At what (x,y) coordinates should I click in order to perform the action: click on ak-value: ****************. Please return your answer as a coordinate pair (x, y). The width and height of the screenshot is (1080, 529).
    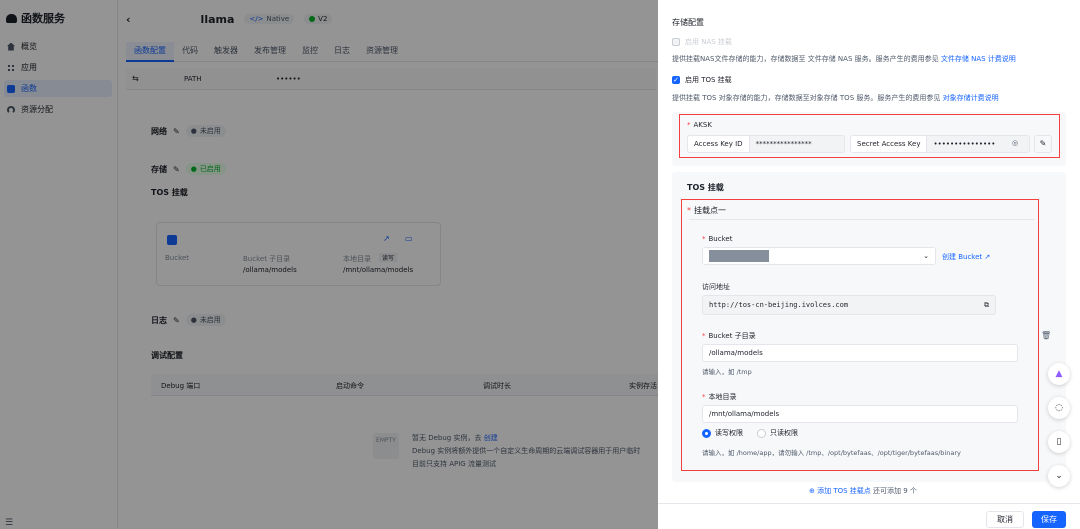
    Looking at the image, I should click on (796, 144).